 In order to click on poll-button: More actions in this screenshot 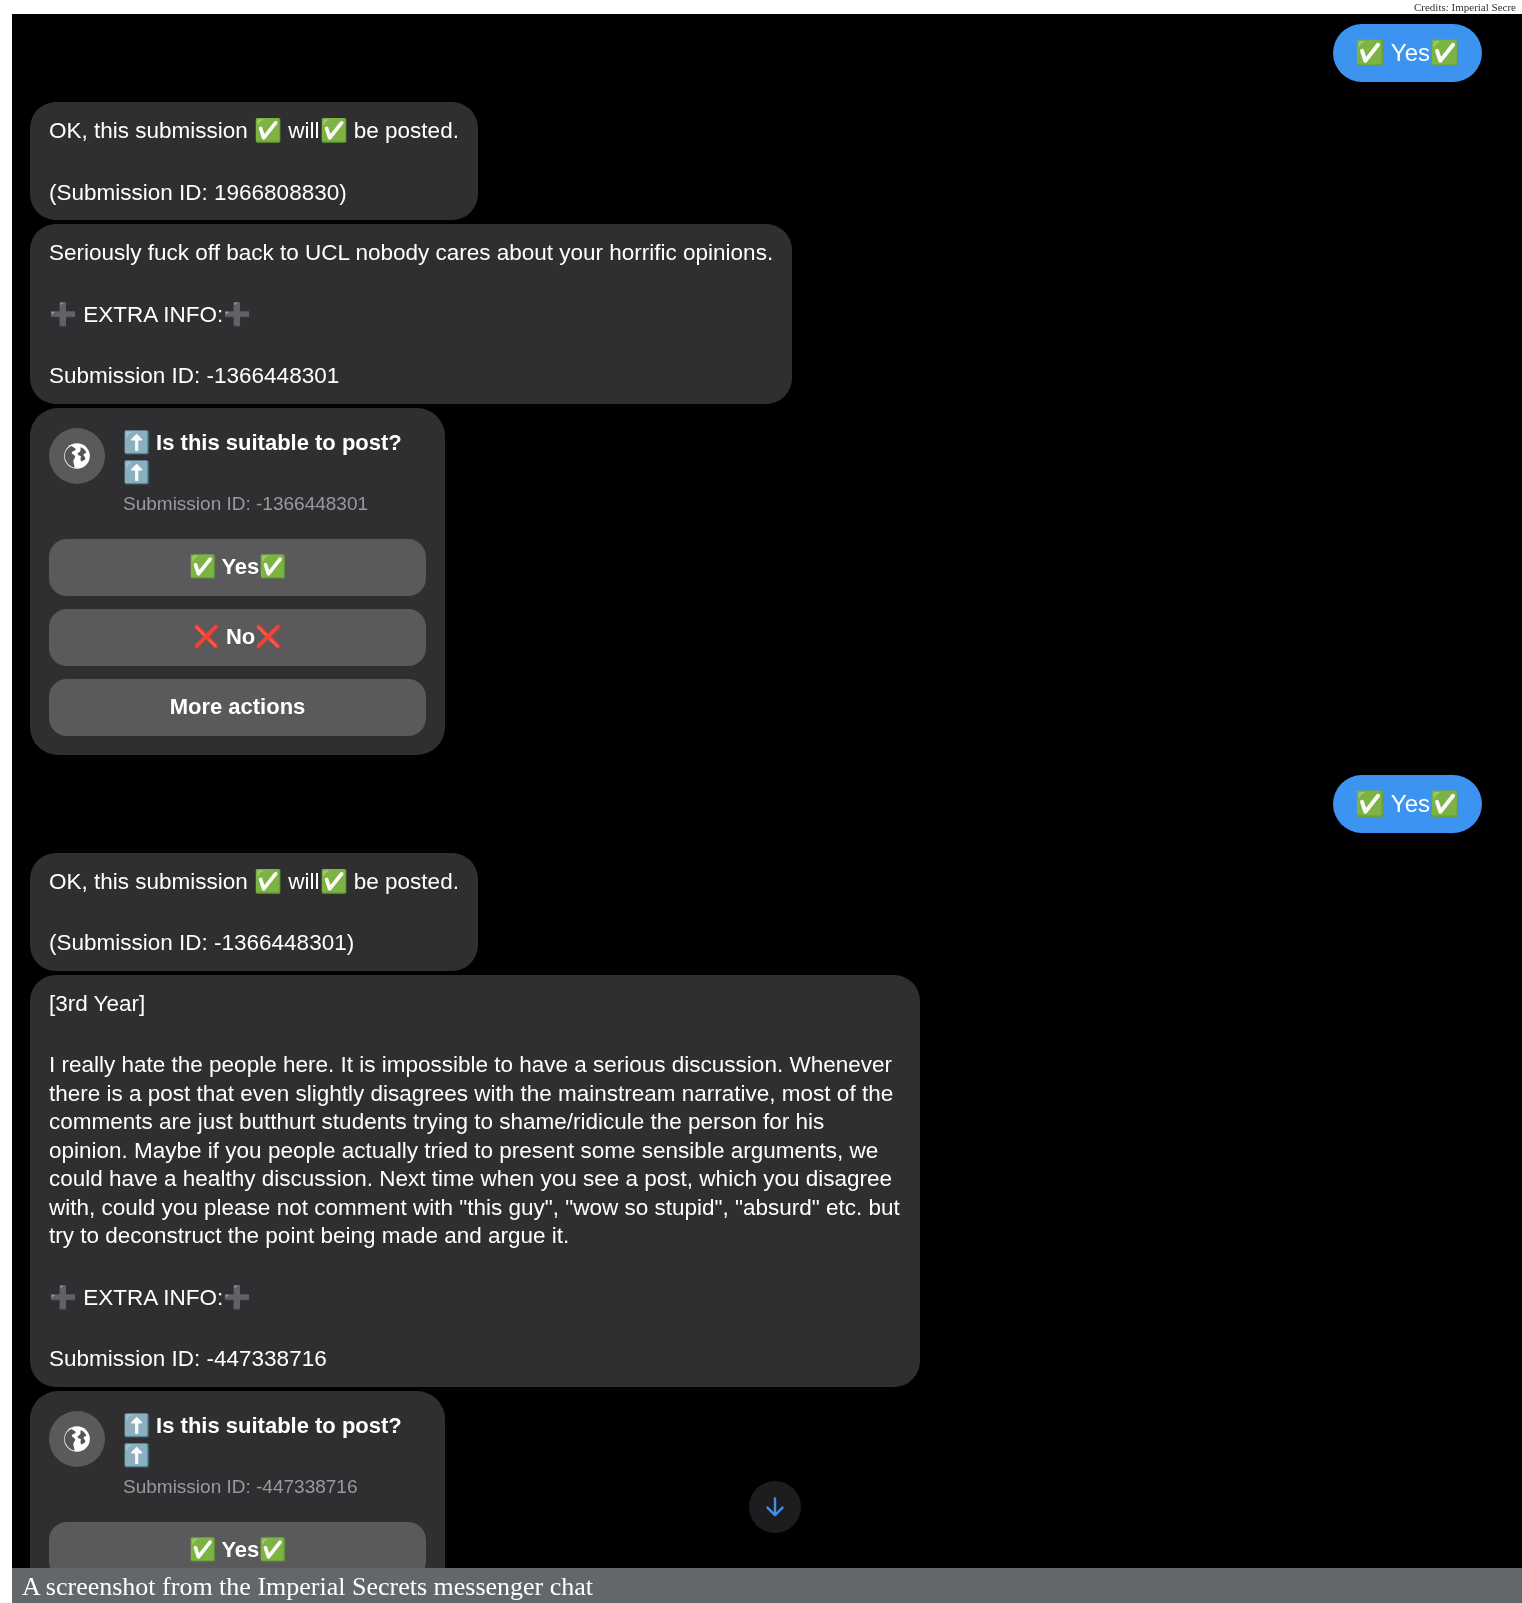, I will do `click(237, 707)`.